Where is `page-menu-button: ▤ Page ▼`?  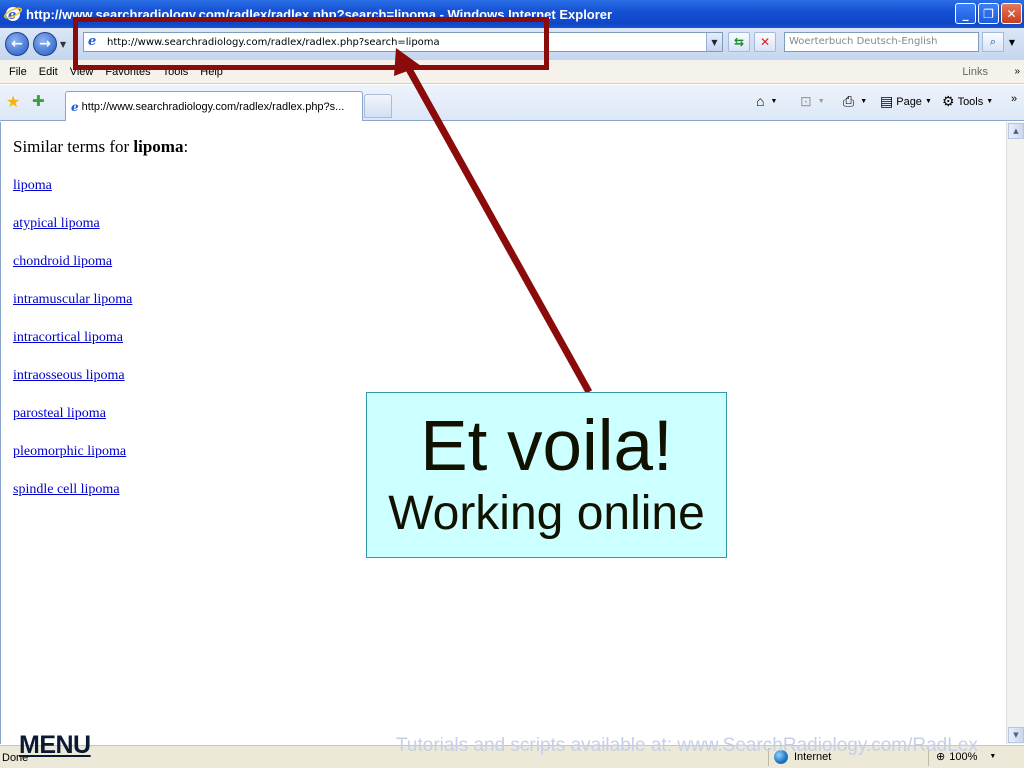
page-menu-button: ▤ Page ▼ is located at coordinates (906, 101).